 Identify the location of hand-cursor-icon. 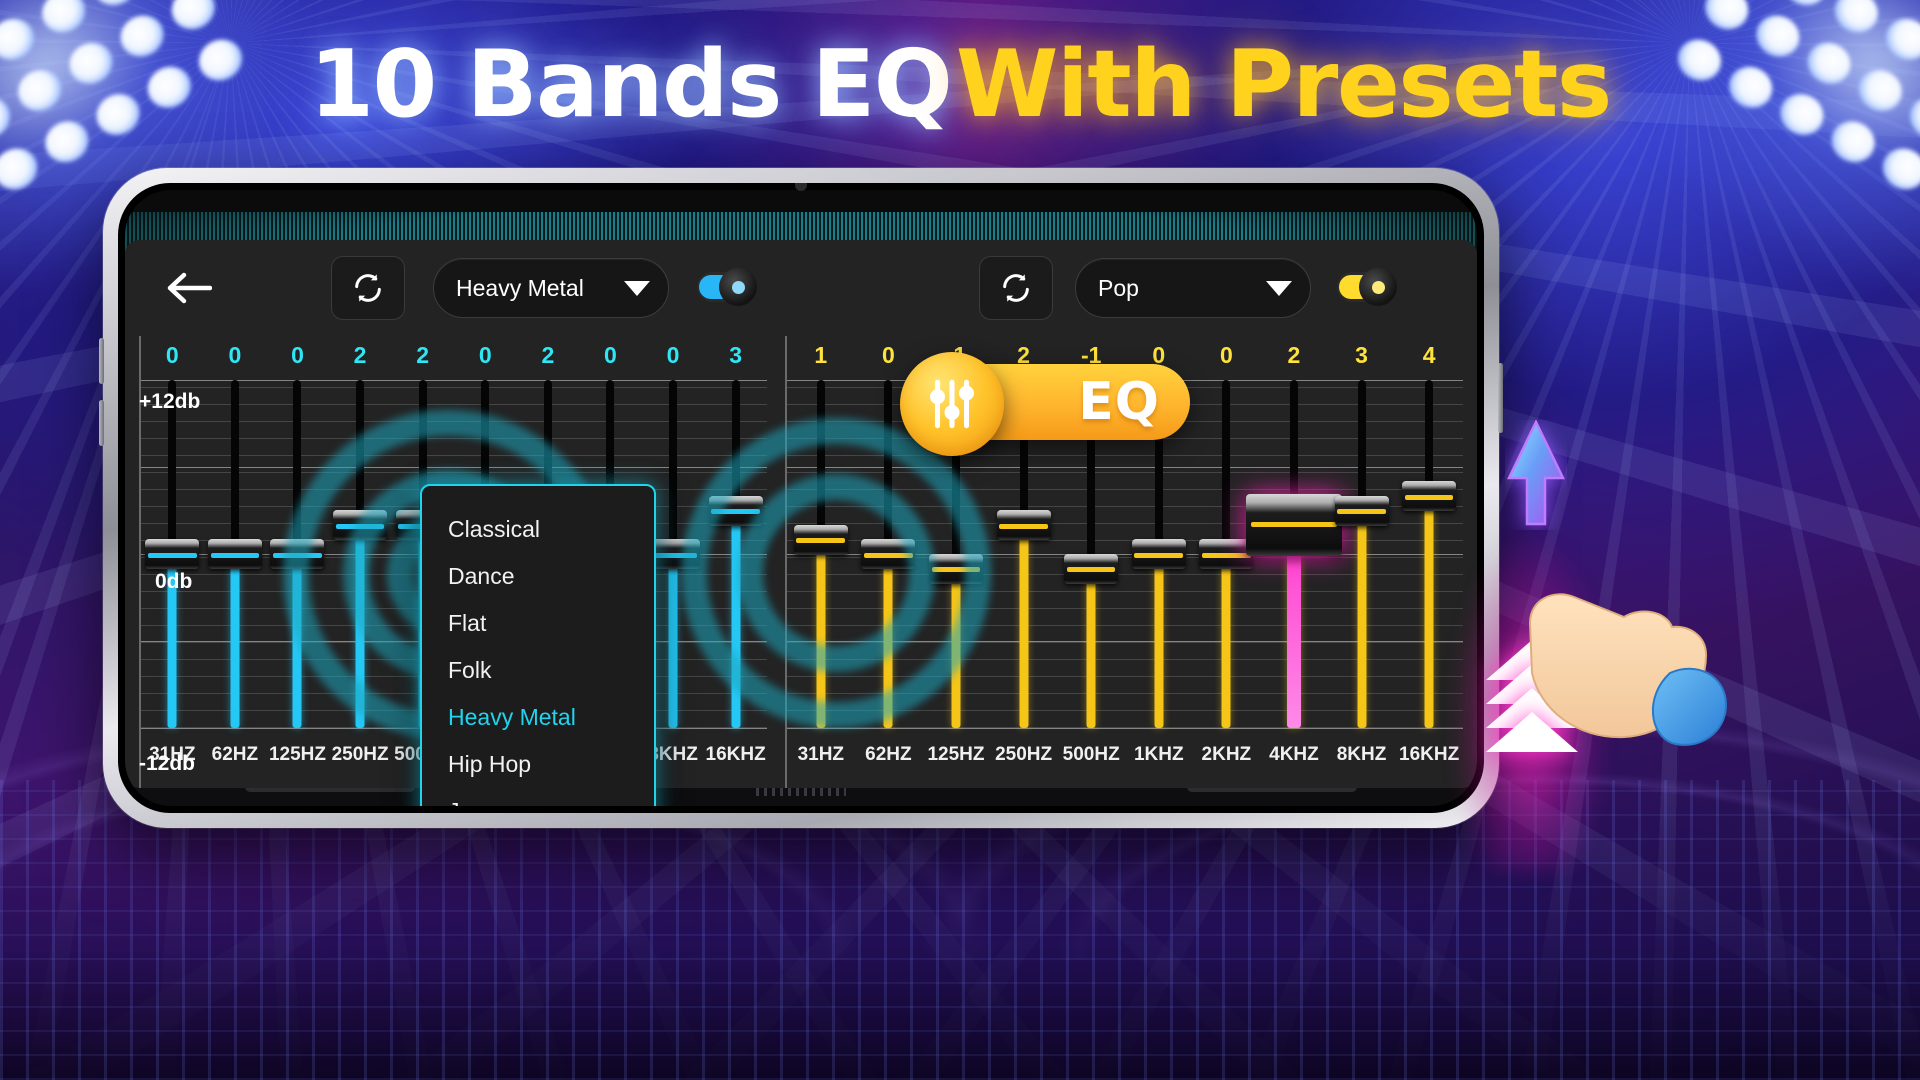
(1625, 660).